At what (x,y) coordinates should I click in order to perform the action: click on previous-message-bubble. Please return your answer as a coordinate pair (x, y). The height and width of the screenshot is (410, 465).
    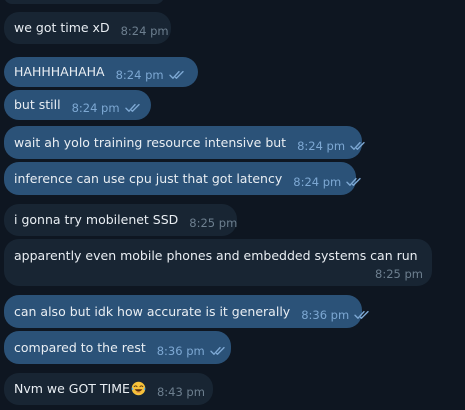
    Looking at the image, I should click on (84, 2).